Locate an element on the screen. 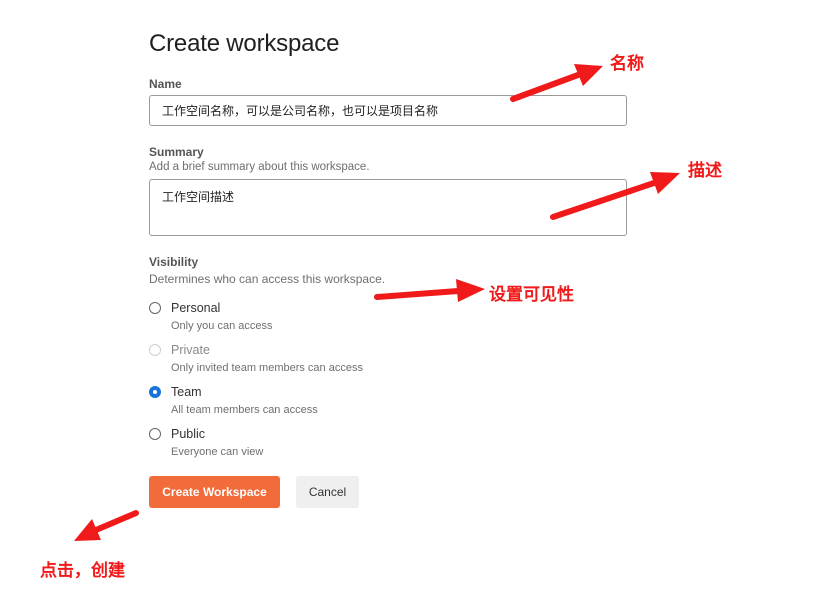 This screenshot has height=597, width=829. annotation-name: 名称 is located at coordinates (627, 64).